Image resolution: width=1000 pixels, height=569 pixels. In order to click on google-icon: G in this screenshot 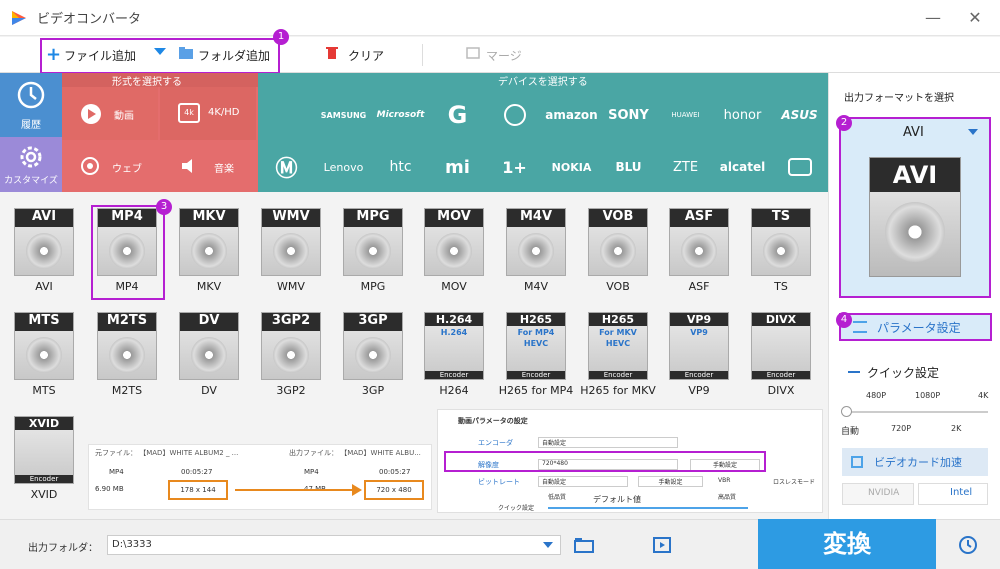, I will do `click(457, 115)`.